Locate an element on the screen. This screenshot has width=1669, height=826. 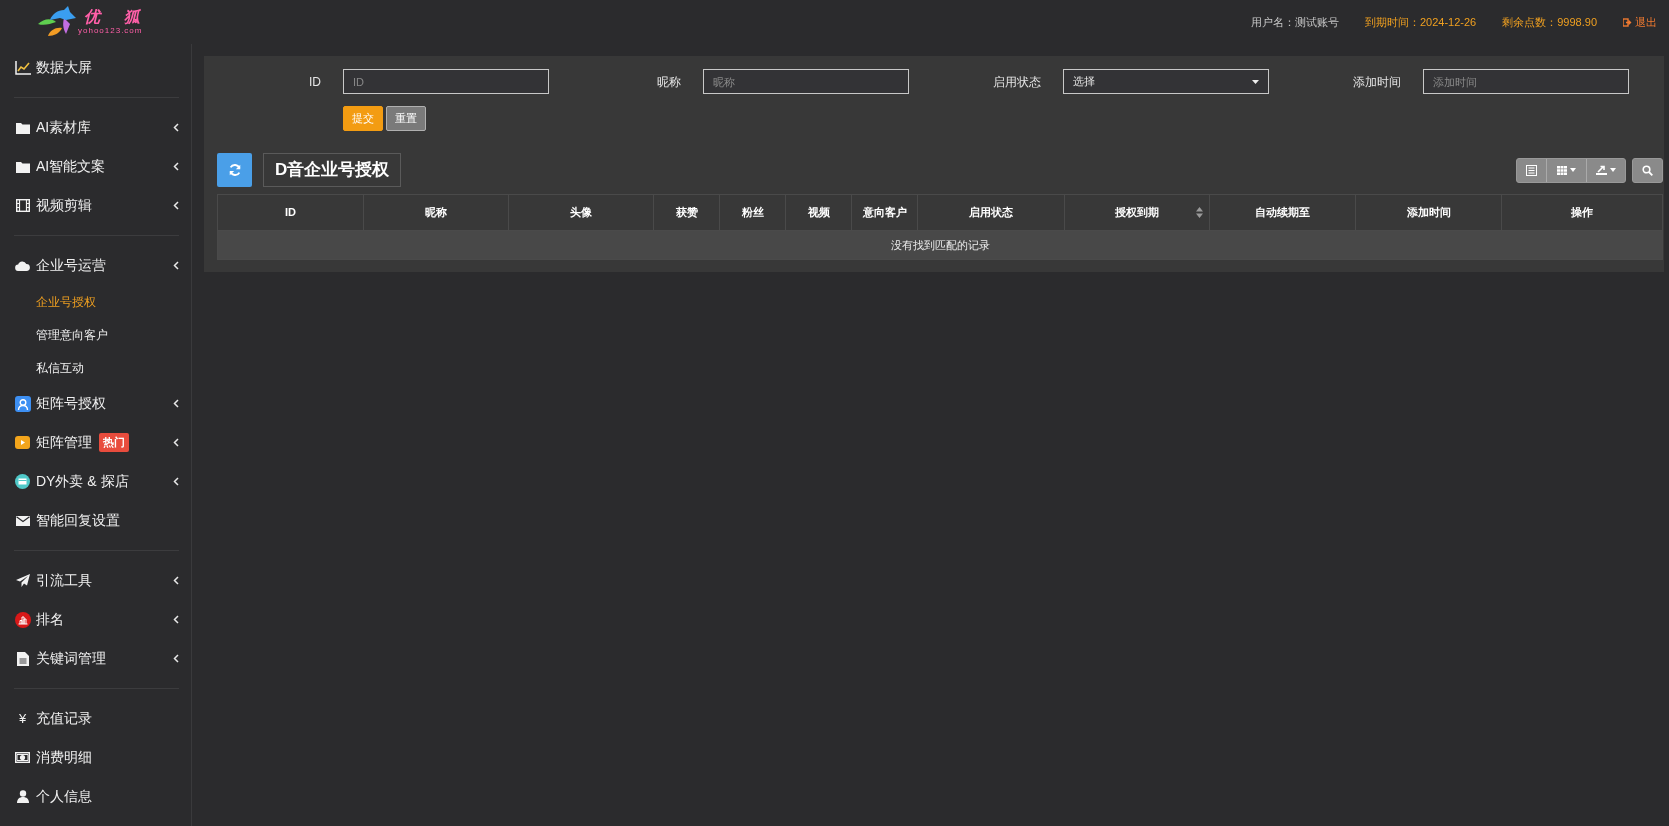
submenu-item: 企业号授权 is located at coordinates (96, 301).